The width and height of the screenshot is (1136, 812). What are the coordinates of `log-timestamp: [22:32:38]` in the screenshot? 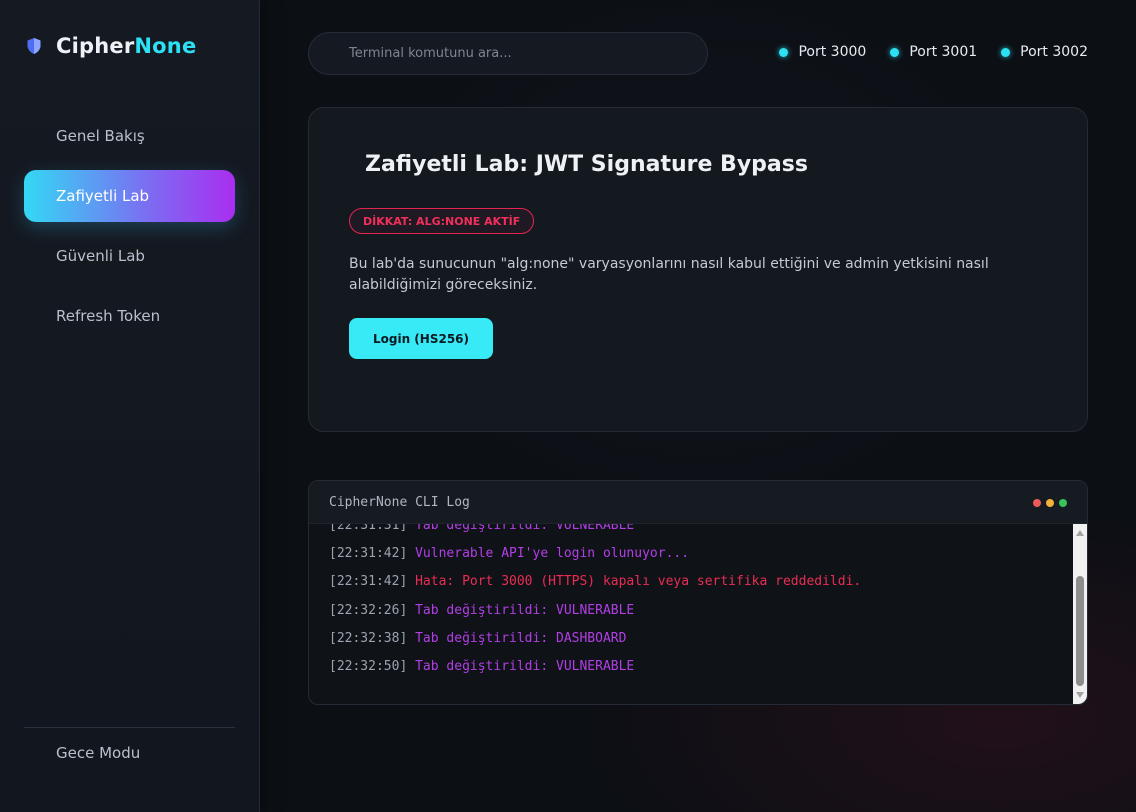 It's located at (368, 638).